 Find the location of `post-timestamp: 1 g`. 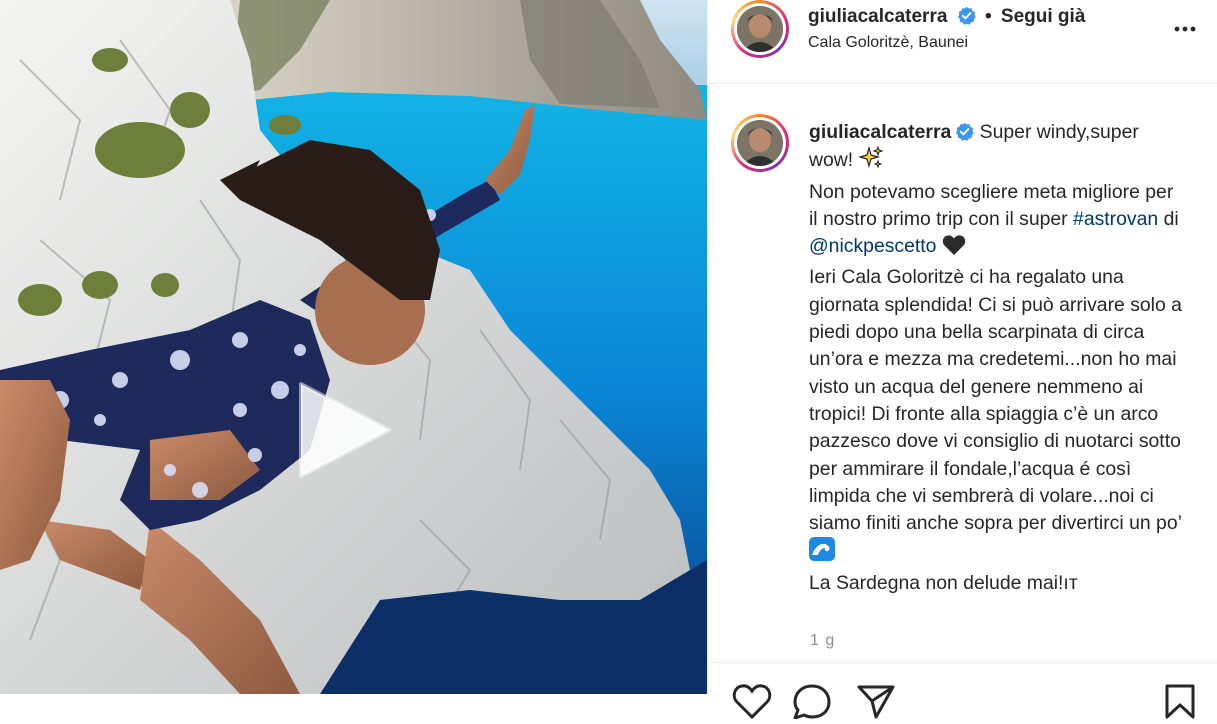

post-timestamp: 1 g is located at coordinates (822, 641).